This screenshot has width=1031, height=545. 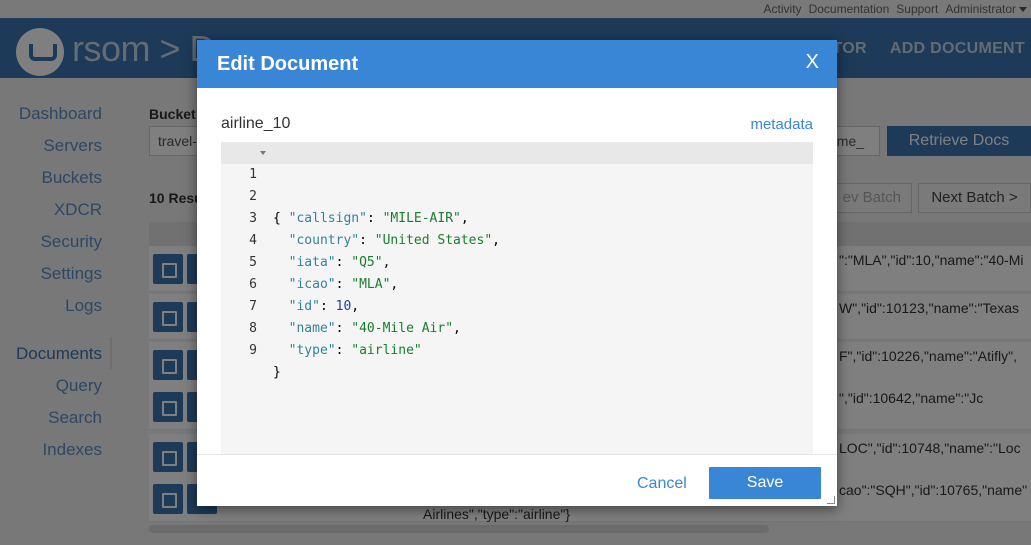 What do you see at coordinates (517, 480) in the screenshot?
I see `dialog-footer: Cancel Save` at bounding box center [517, 480].